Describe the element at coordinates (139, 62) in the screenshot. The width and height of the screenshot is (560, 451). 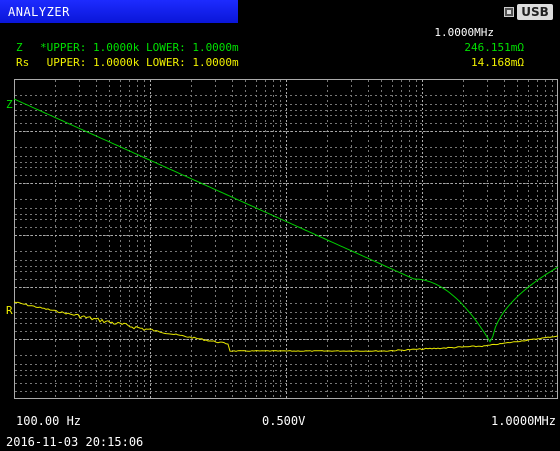
I see `trace-rs-limits: UPPER: 1.0000k LOWER: 1.0000m` at that location.